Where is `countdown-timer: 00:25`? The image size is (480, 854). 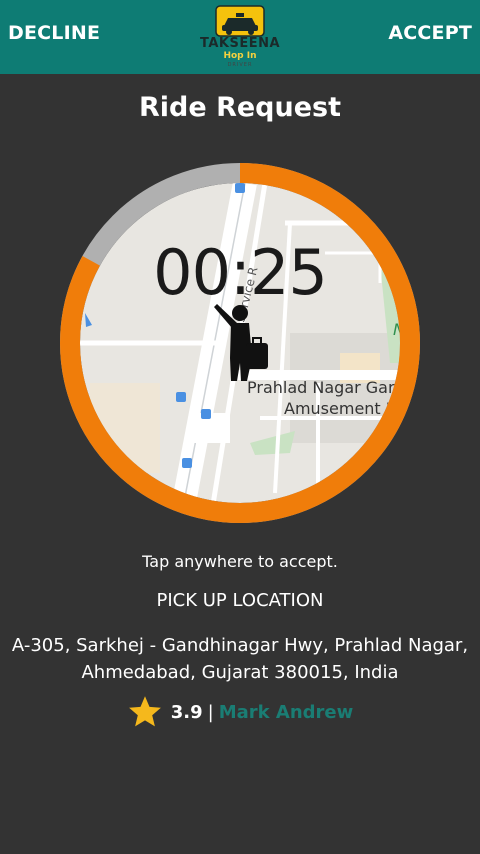
countdown-timer: 00:25 is located at coordinates (240, 272).